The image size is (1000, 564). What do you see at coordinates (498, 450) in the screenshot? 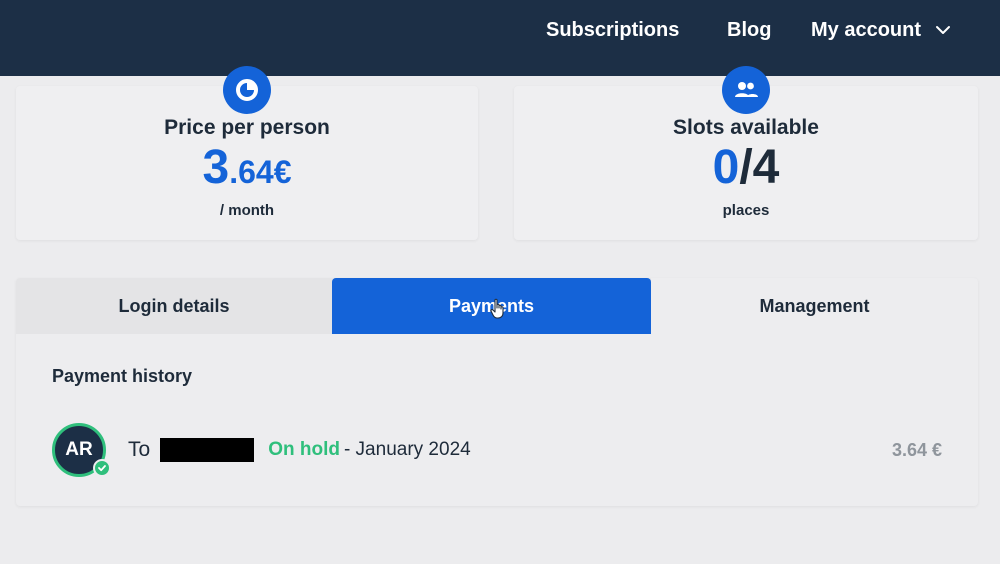
I see `payment-history-row: AR To On hold - January 2024 3.64 €` at bounding box center [498, 450].